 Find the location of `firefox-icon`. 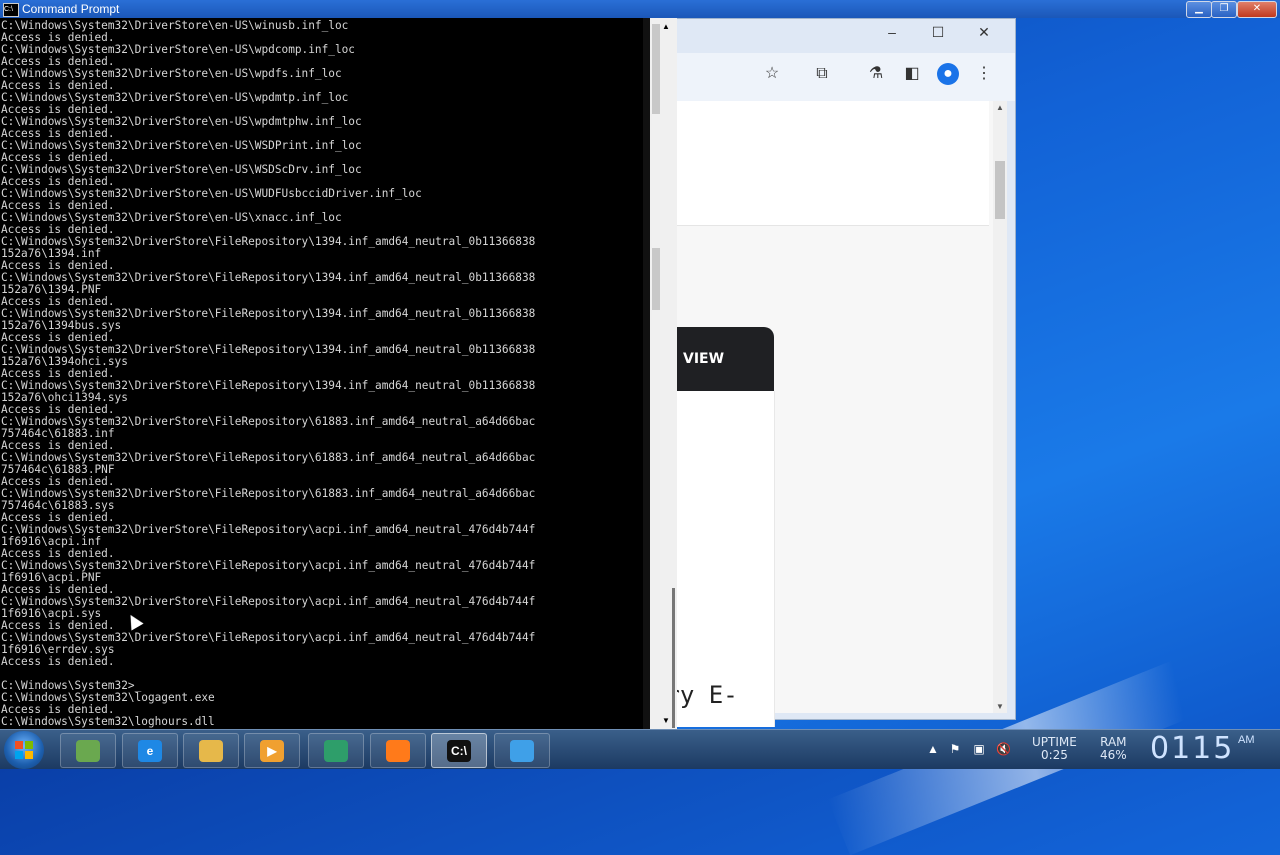

firefox-icon is located at coordinates (398, 751).